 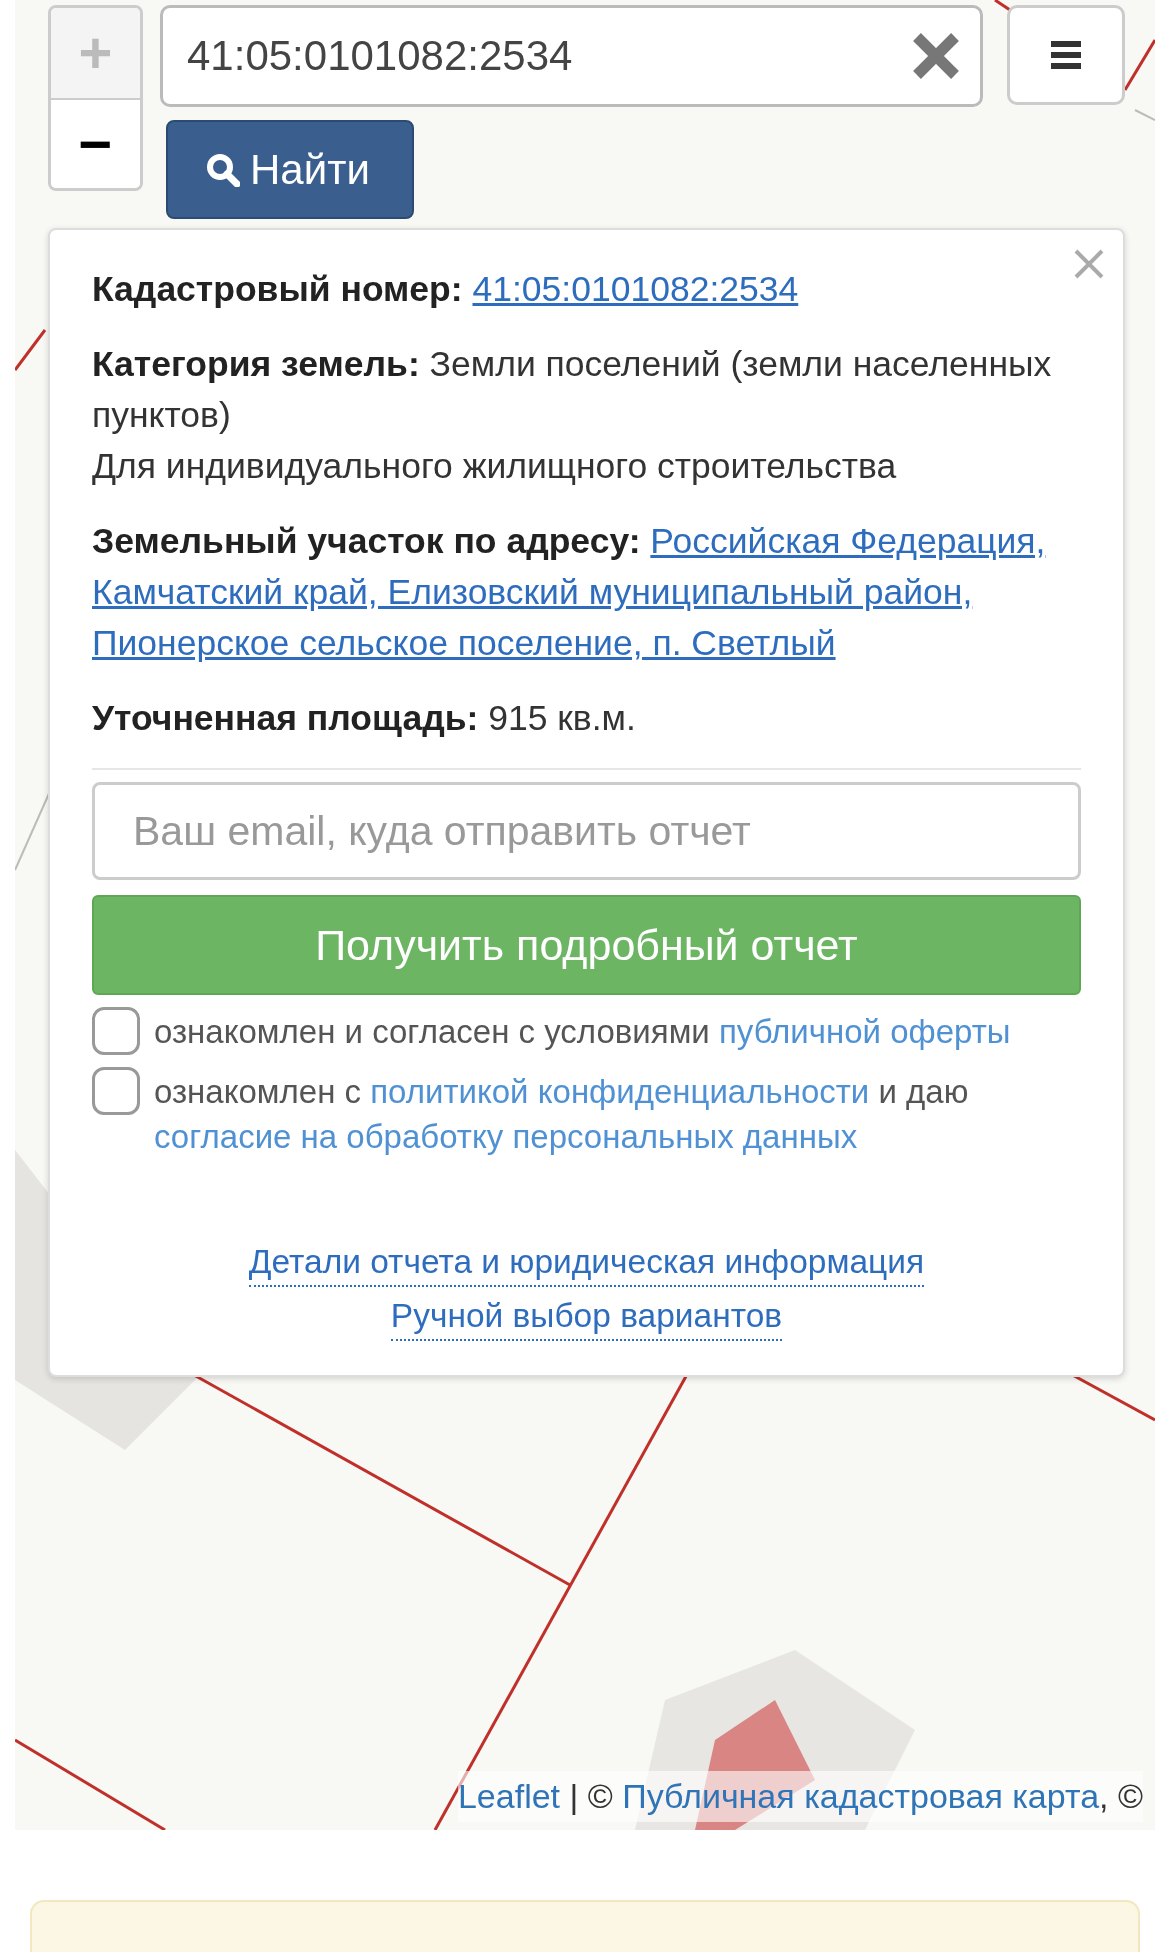 I want to click on footer-link: Детали отчета и юридическая информация, so click(x=586, y=1263).